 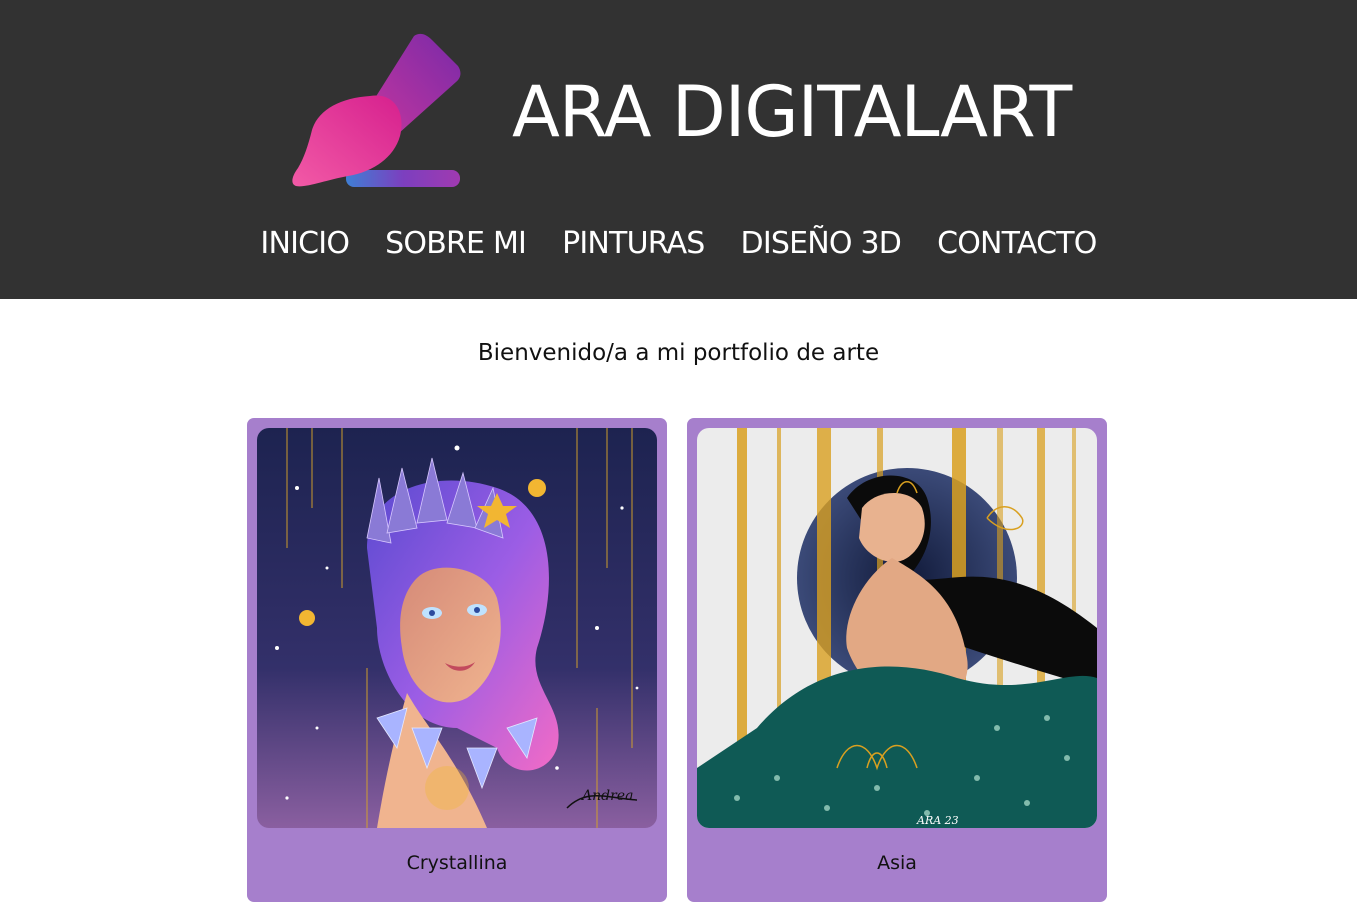 What do you see at coordinates (633, 244) in the screenshot?
I see `nav-item-pinturas: PINTURAS` at bounding box center [633, 244].